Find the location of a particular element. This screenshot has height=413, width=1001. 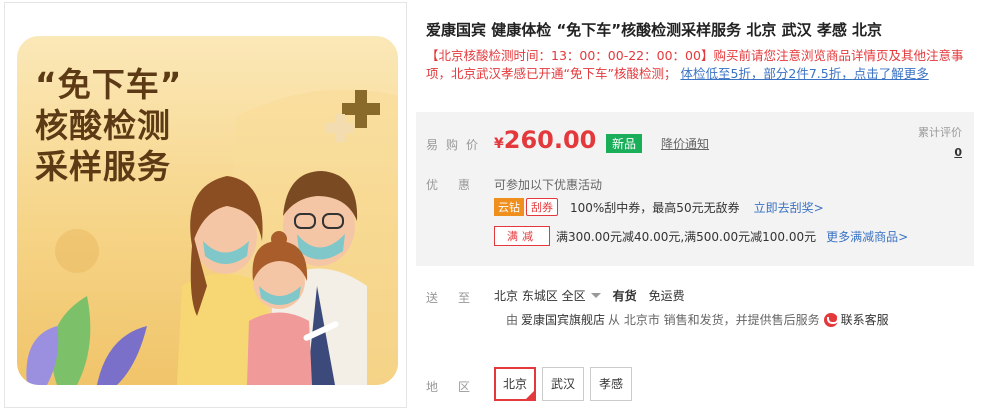

shipping-row: 北京 东城区 全区 有货 免运费 is located at coordinates (589, 295).